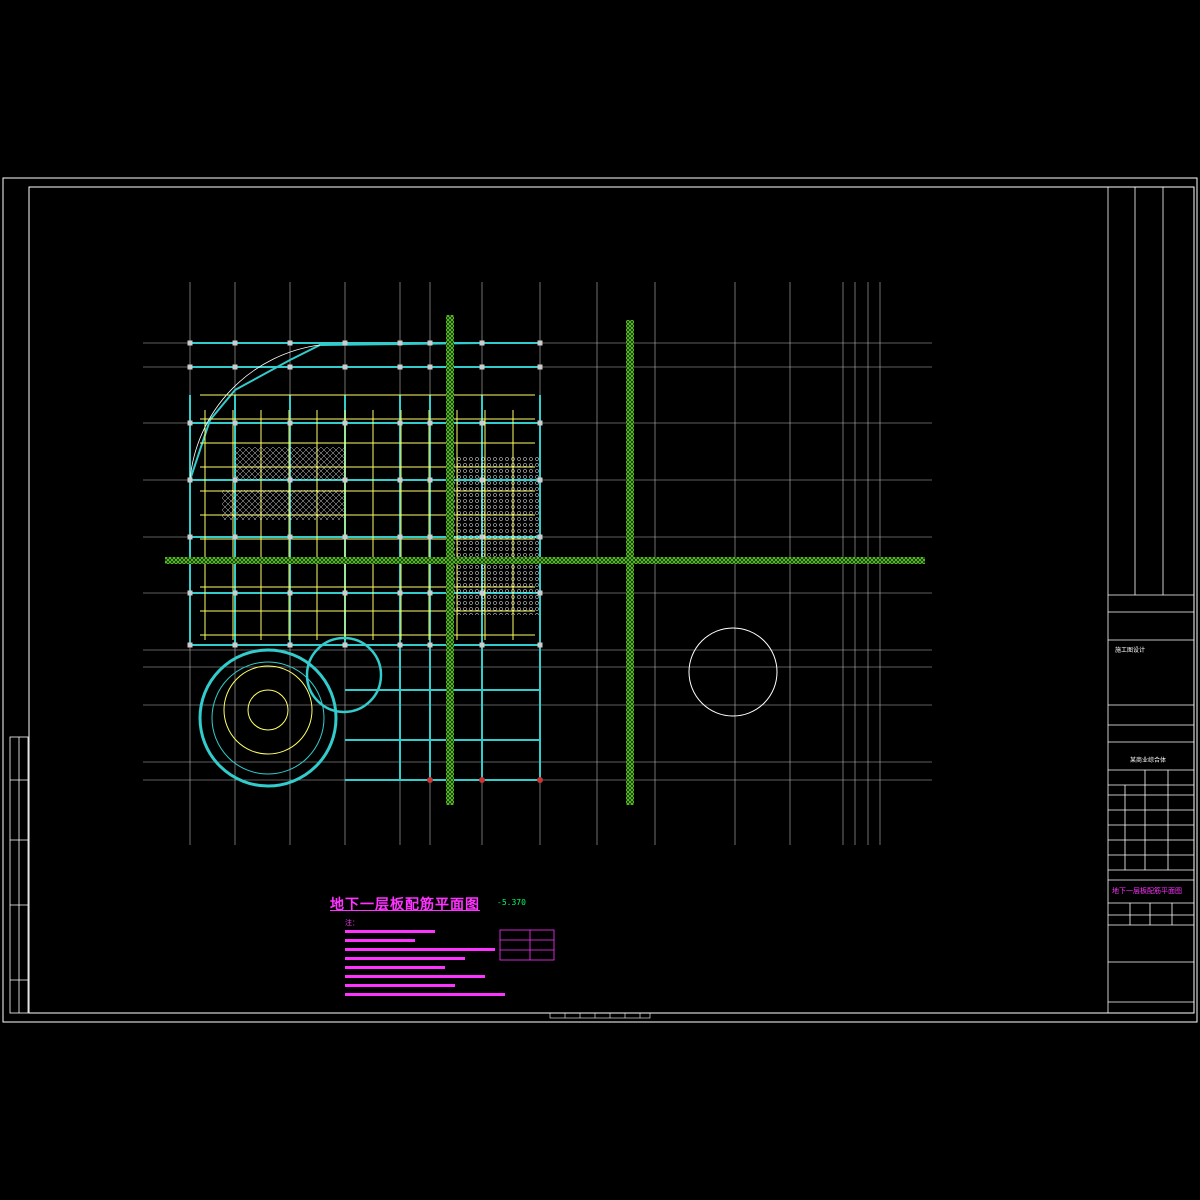 This screenshot has width=1200, height=1200. What do you see at coordinates (1147, 891) in the screenshot?
I see `title-block-sheet-name: 地下一层板配筋平面图` at bounding box center [1147, 891].